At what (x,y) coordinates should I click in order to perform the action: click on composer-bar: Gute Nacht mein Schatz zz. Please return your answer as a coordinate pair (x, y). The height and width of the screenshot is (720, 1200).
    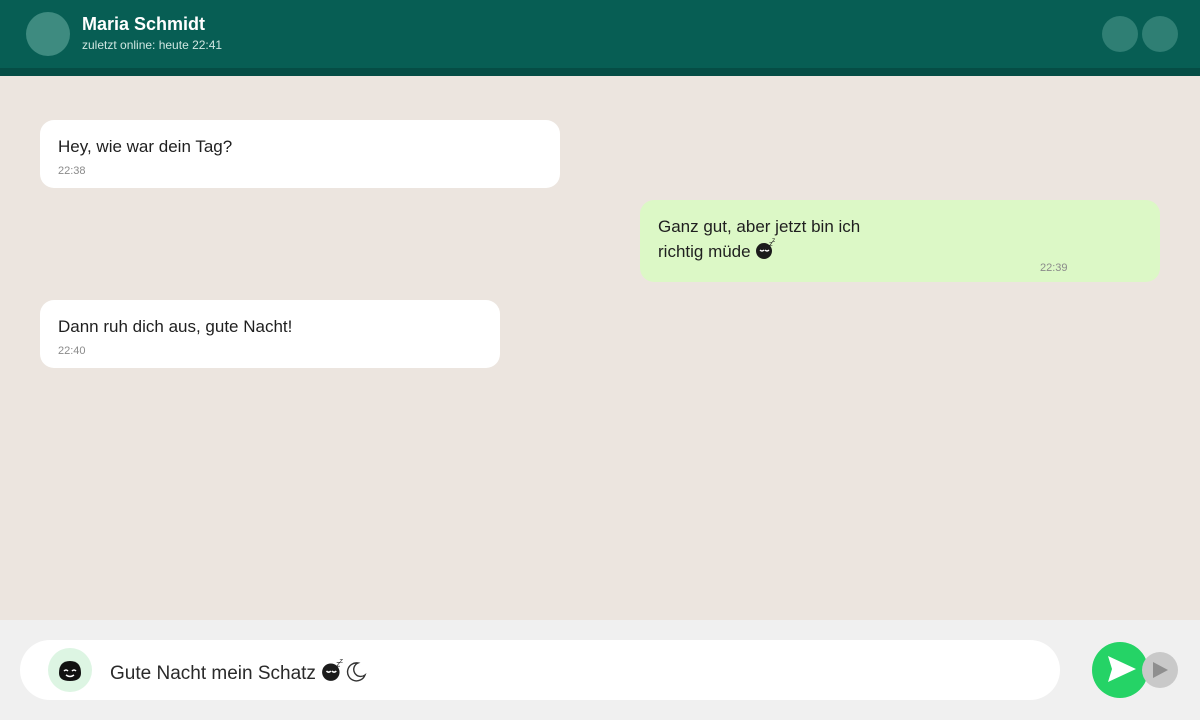
    Looking at the image, I should click on (600, 670).